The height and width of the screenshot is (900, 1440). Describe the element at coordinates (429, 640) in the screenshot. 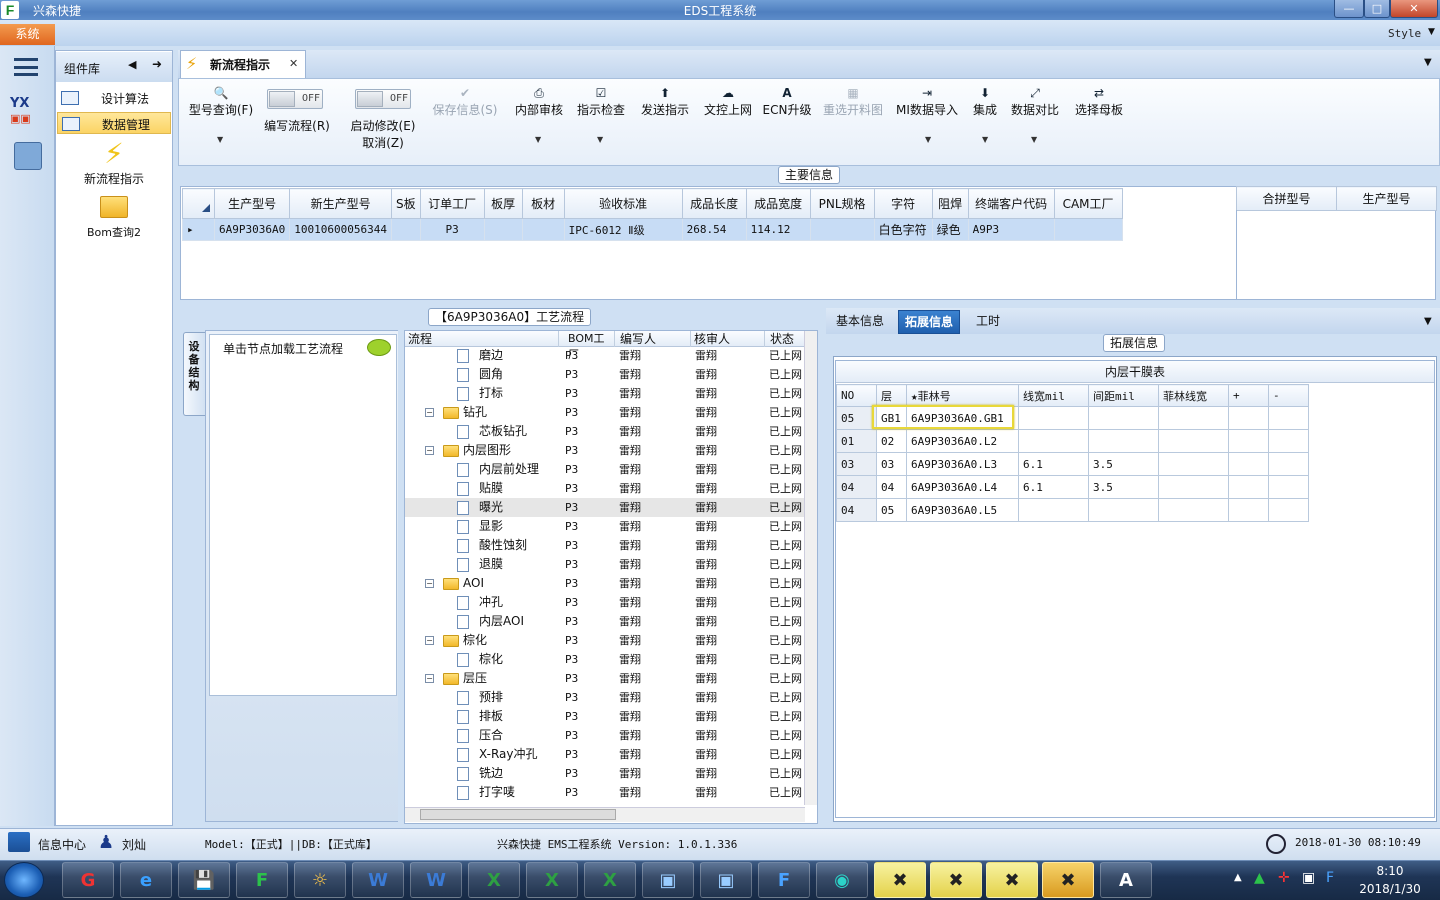

I see `tree-collapse-icon: −` at that location.